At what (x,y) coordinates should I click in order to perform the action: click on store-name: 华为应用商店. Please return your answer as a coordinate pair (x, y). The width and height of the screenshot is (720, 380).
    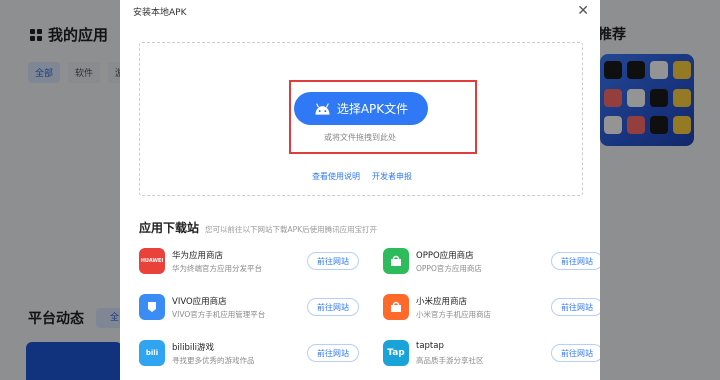
    Looking at the image, I should click on (198, 256).